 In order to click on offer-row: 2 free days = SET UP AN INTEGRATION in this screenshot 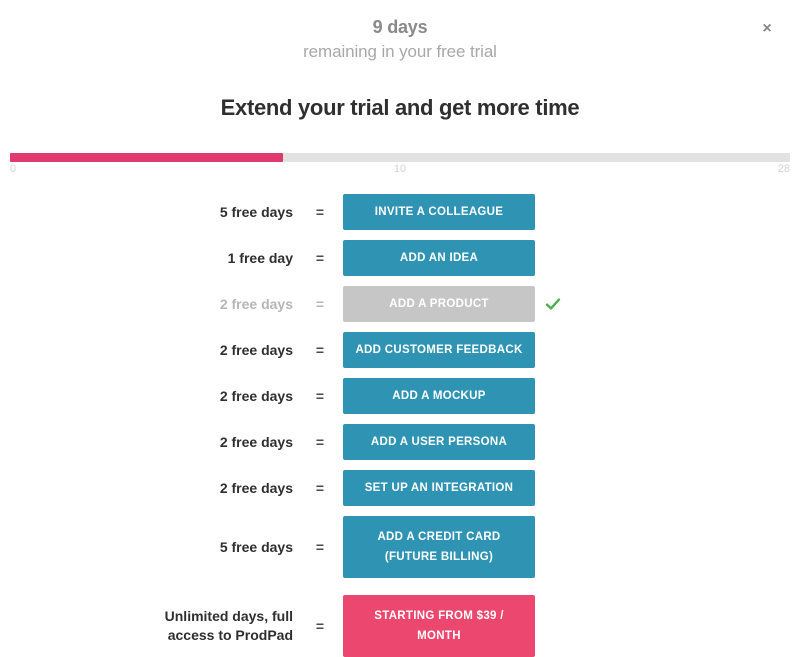, I will do `click(400, 488)`.